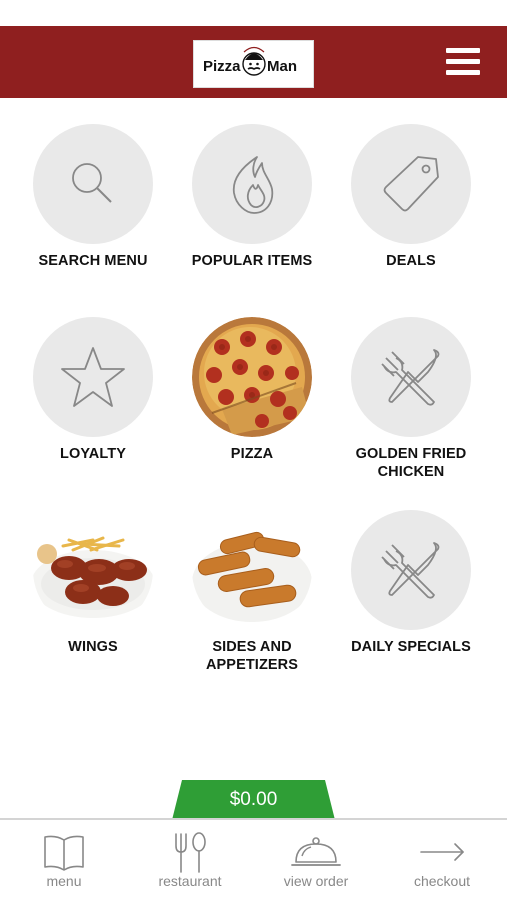  Describe the element at coordinates (222, 66) in the screenshot. I see `svg-text: Pizza` at that location.